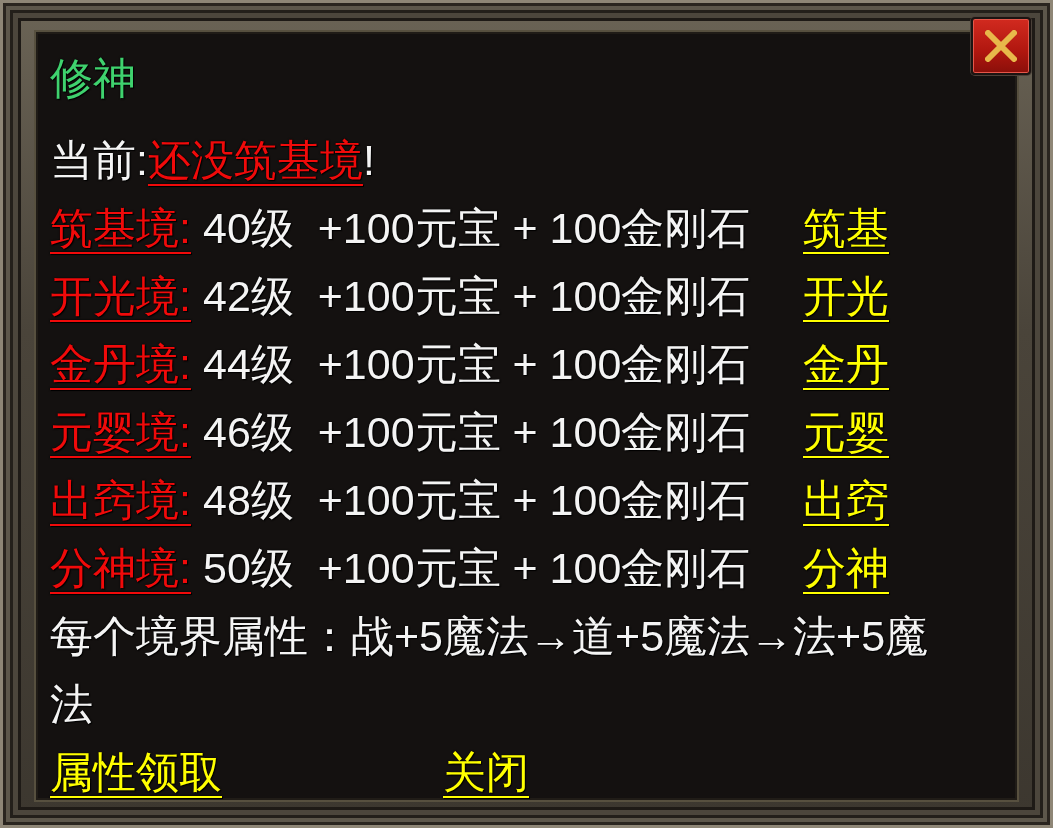  Describe the element at coordinates (846, 568) in the screenshot. I see `upgrade-link: 分神` at that location.